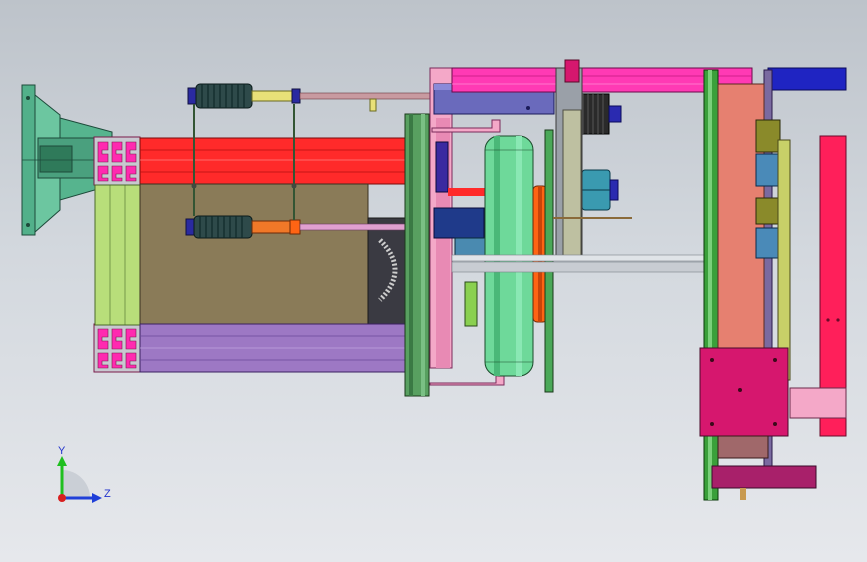  Describe the element at coordinates (97, 498) in the screenshot. I see `z-axis-arrow-icon` at that location.